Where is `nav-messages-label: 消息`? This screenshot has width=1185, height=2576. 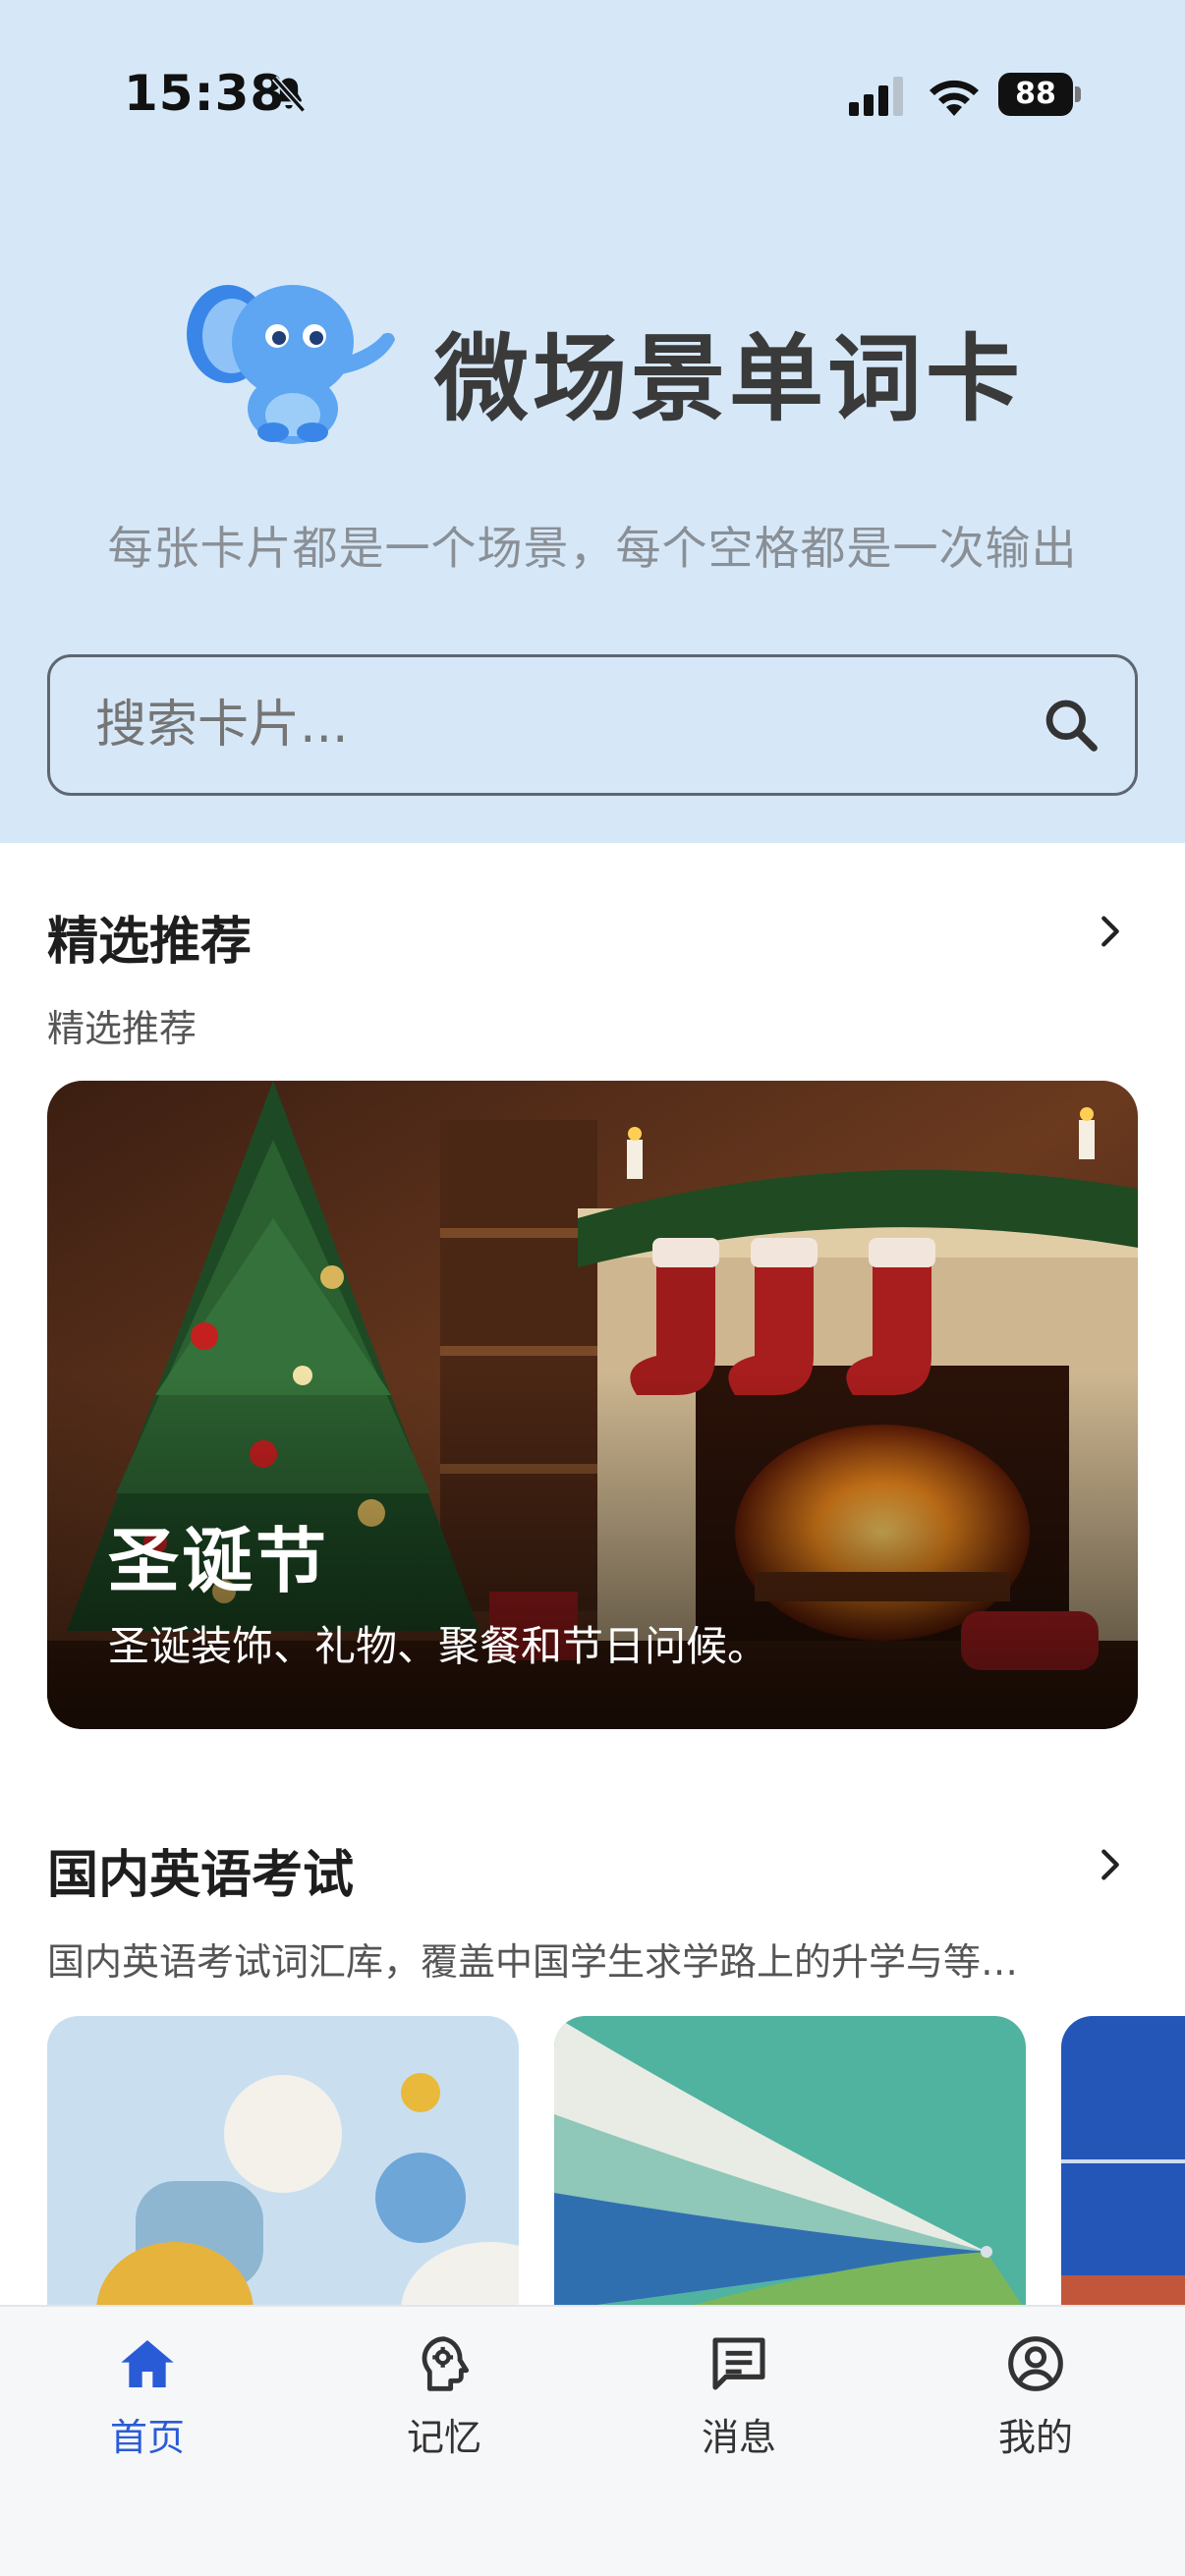 nav-messages-label: 消息 is located at coordinates (739, 2437).